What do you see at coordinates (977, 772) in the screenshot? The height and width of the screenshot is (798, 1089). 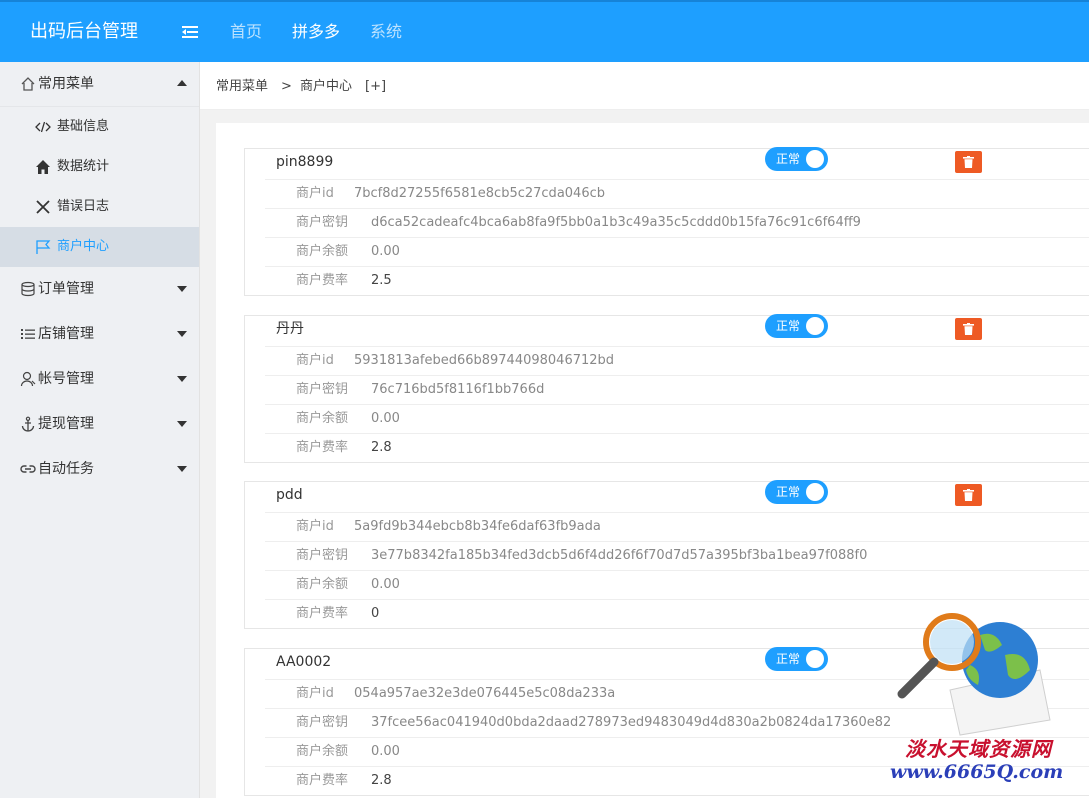 I see `watermark-url: www.6665Q.com` at bounding box center [977, 772].